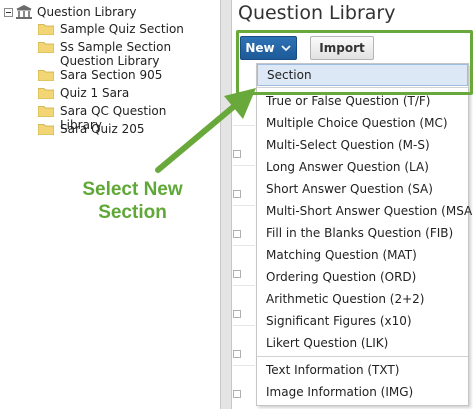 The image size is (473, 409). I want to click on minus-box-icon, so click(8, 12).